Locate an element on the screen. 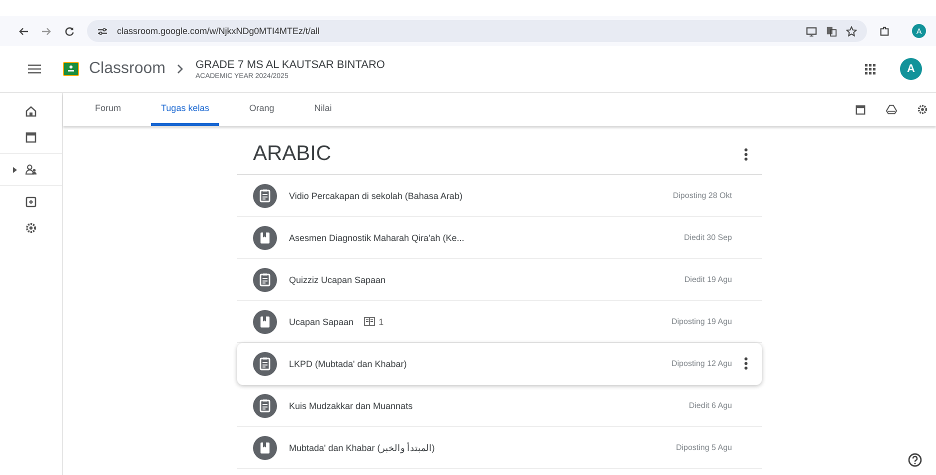  account-avatar: A is located at coordinates (911, 69).